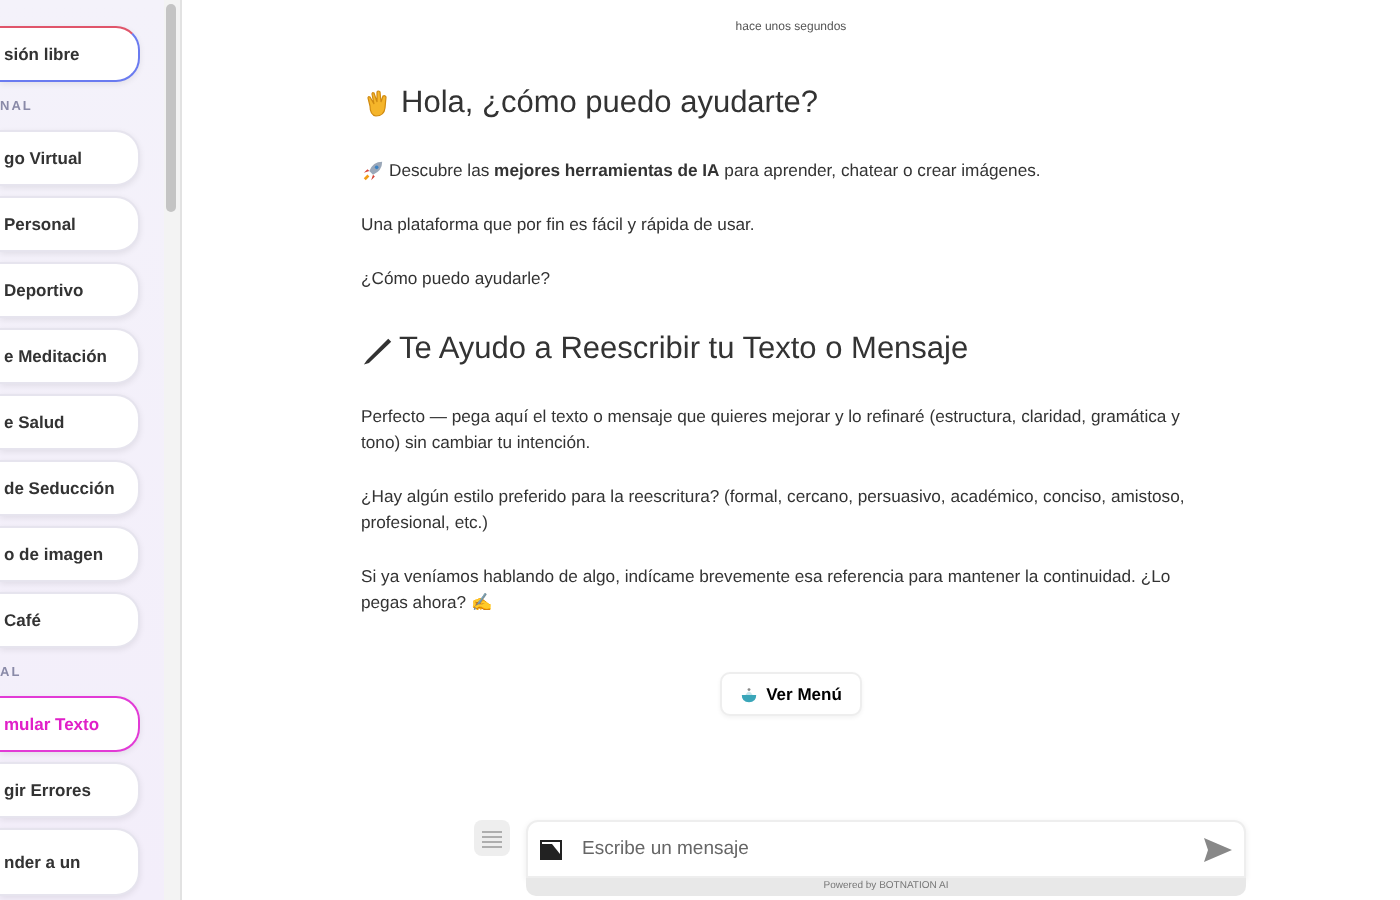 This screenshot has height=900, width=1400. I want to click on waving-hand-icon, so click(377, 104).